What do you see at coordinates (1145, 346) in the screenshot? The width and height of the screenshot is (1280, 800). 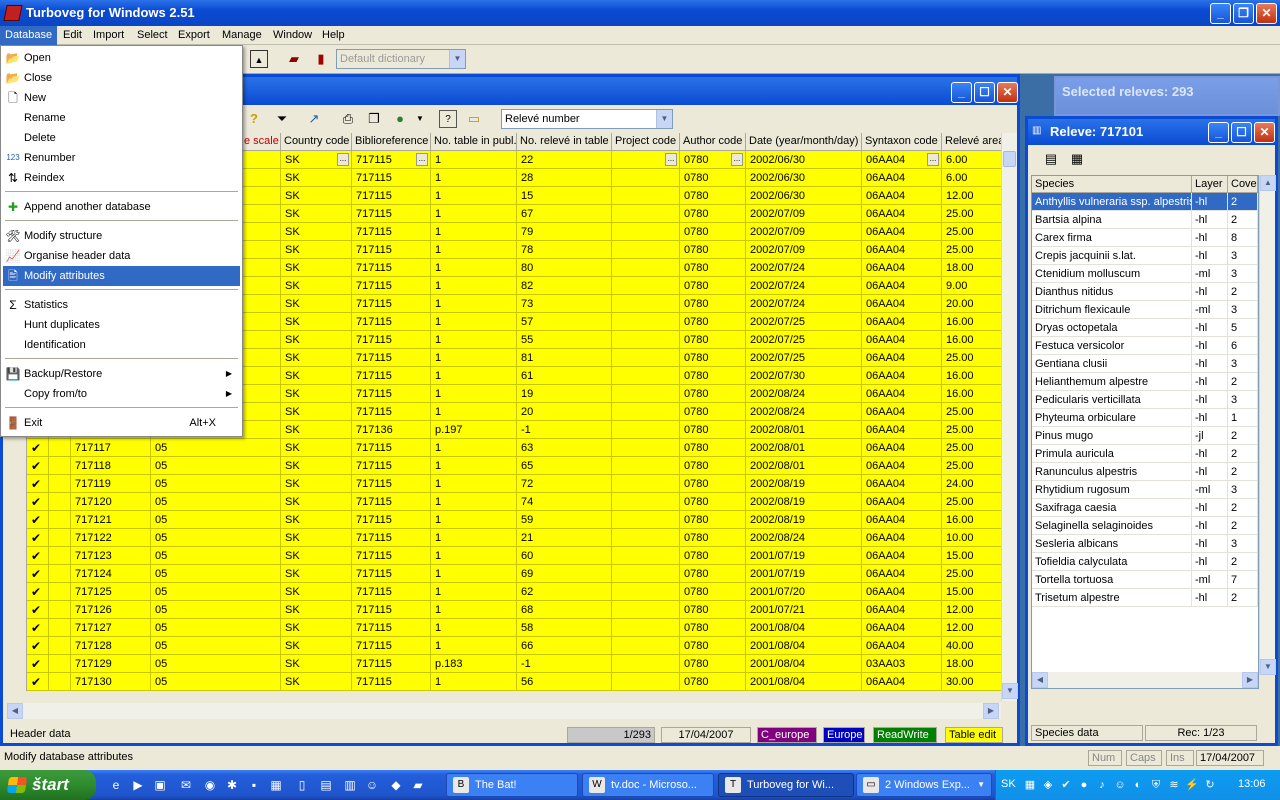 I see `species-row: Festuca versicolor -hl 6` at bounding box center [1145, 346].